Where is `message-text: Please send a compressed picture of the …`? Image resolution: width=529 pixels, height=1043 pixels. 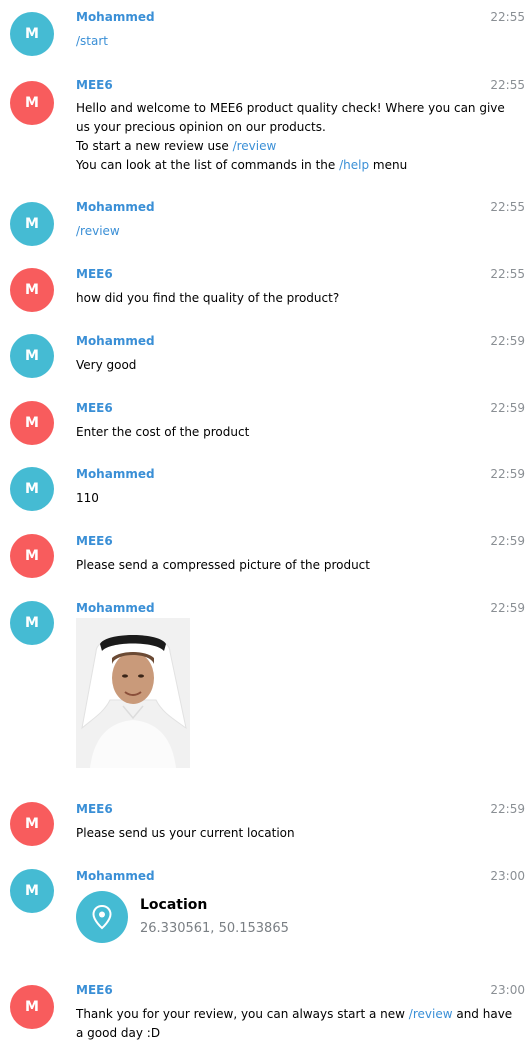
message-text: Please send a compressed picture of the … is located at coordinates (223, 565).